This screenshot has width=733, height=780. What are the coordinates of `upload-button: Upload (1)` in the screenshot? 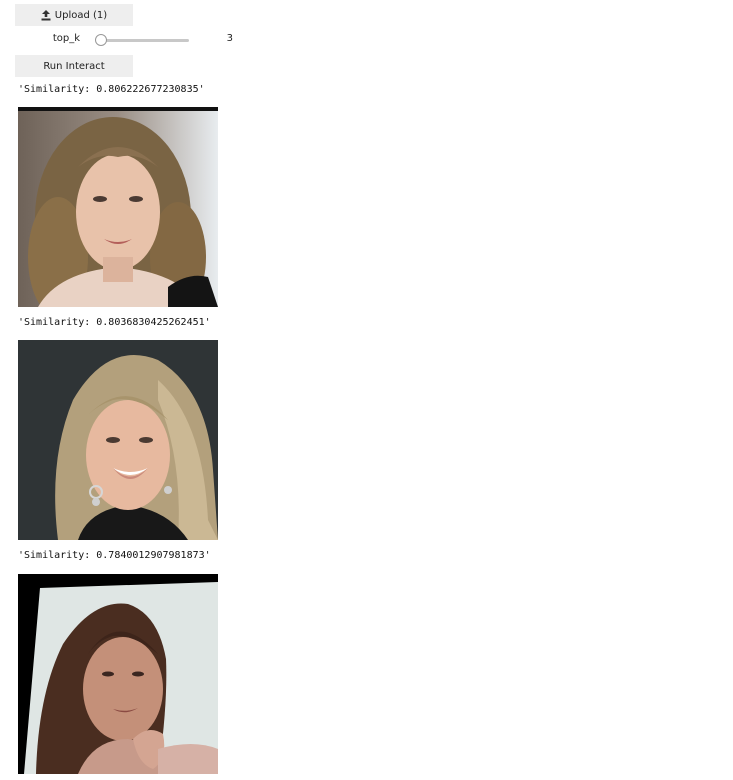 It's located at (74, 15).